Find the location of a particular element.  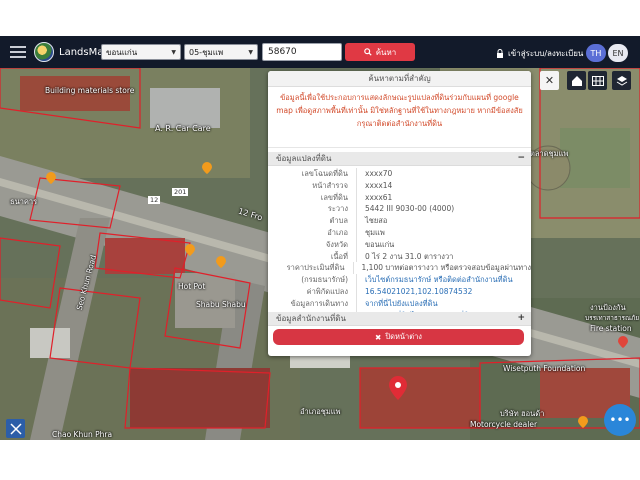

parcel-location-marker-icon is located at coordinates (398, 388).